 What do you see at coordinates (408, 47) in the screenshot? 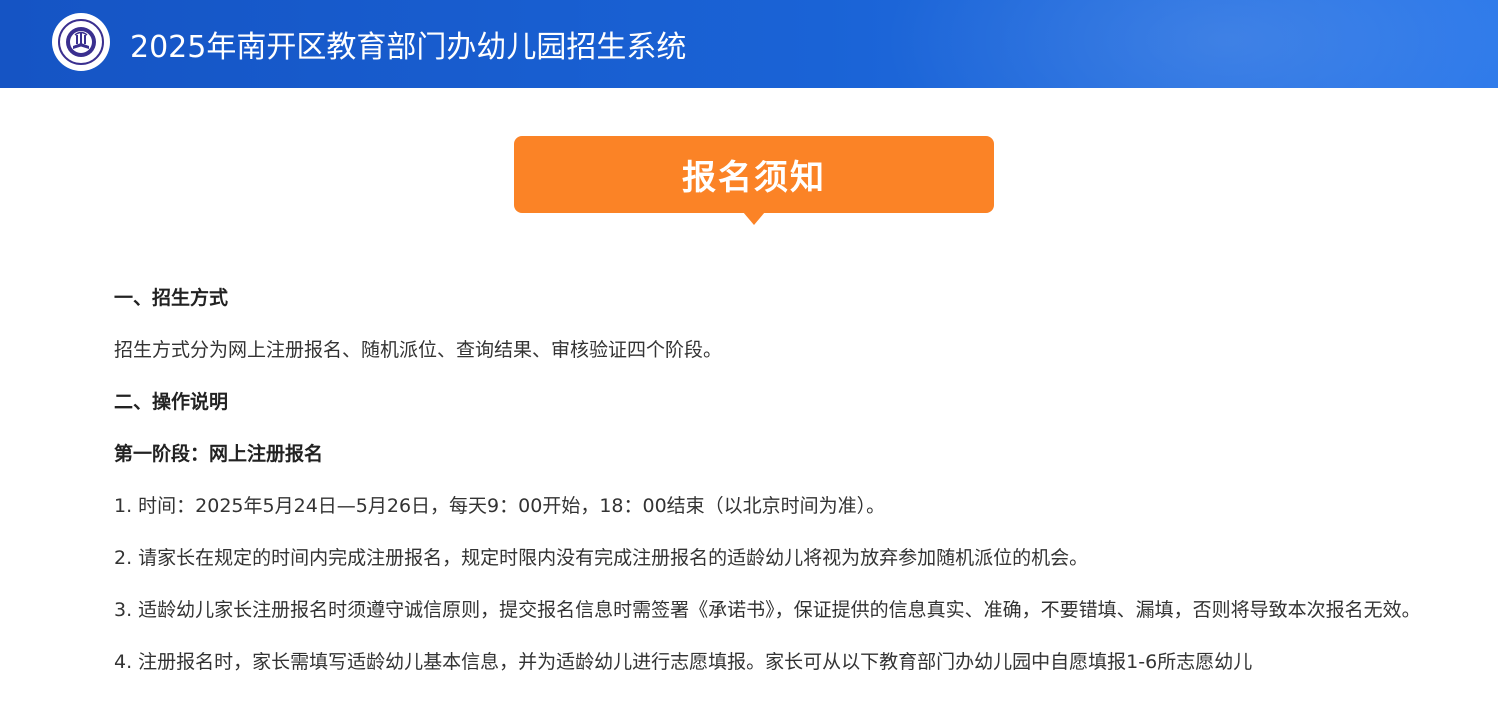
I see `site-title: 2025年南开区教育部门办幼儿园招生系统` at bounding box center [408, 47].